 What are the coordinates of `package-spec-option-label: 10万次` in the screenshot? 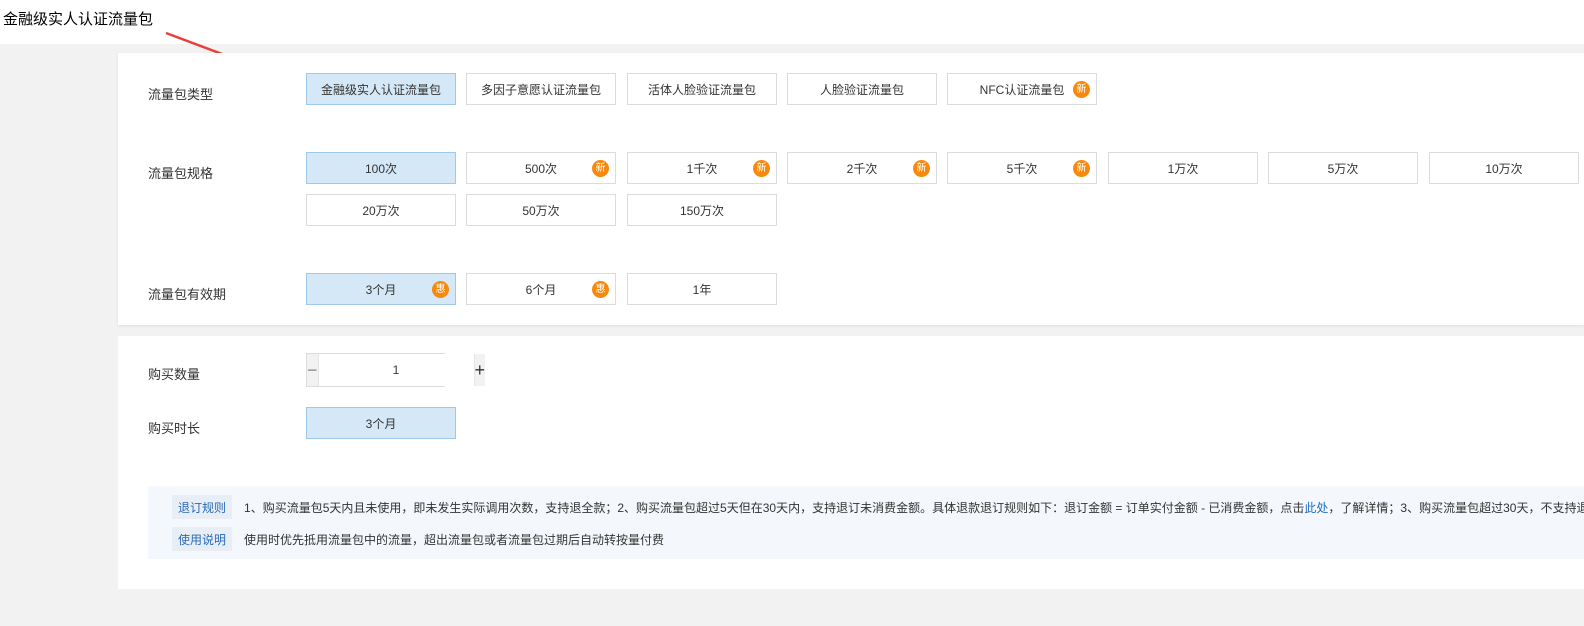 It's located at (1504, 168).